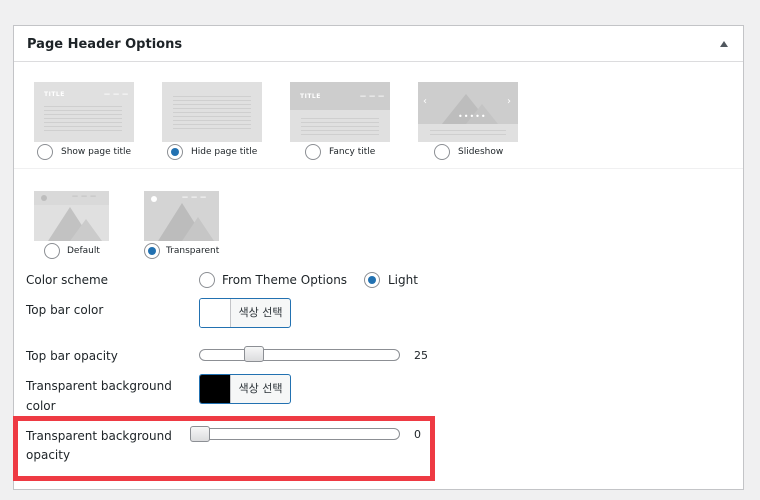 The width and height of the screenshot is (760, 500). Describe the element at coordinates (340, 112) in the screenshot. I see `fancy-title-thumbnail: TITLE — — —` at that location.